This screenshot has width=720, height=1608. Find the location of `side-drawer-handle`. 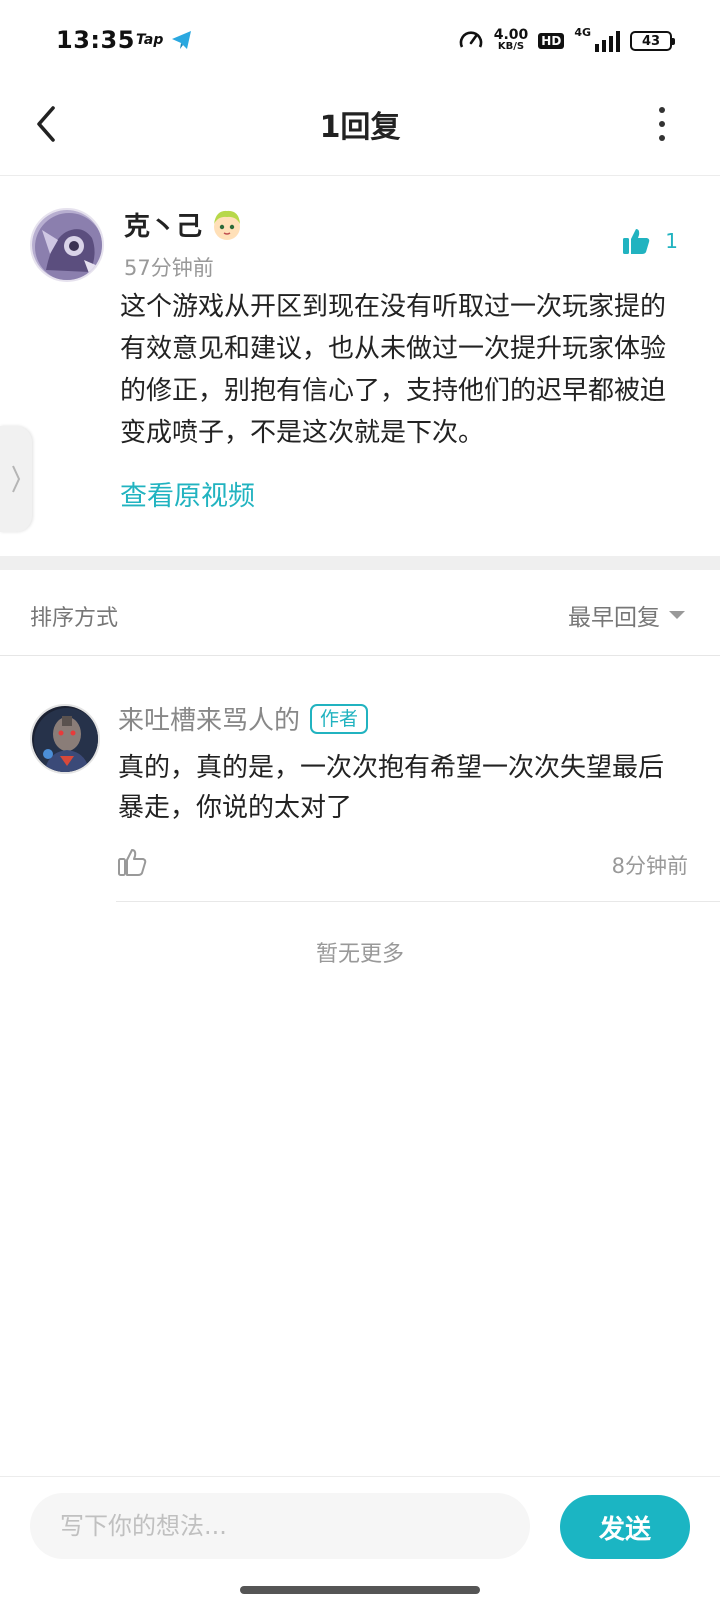

side-drawer-handle is located at coordinates (16, 479).